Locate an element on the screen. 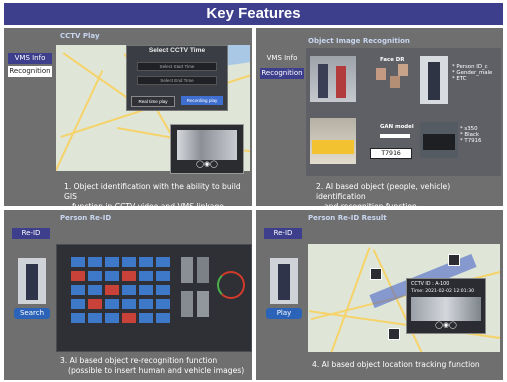 The height and width of the screenshot is (382, 507). cctv-time: Time: 2021-02-02 12:01:30 is located at coordinates (443, 291).